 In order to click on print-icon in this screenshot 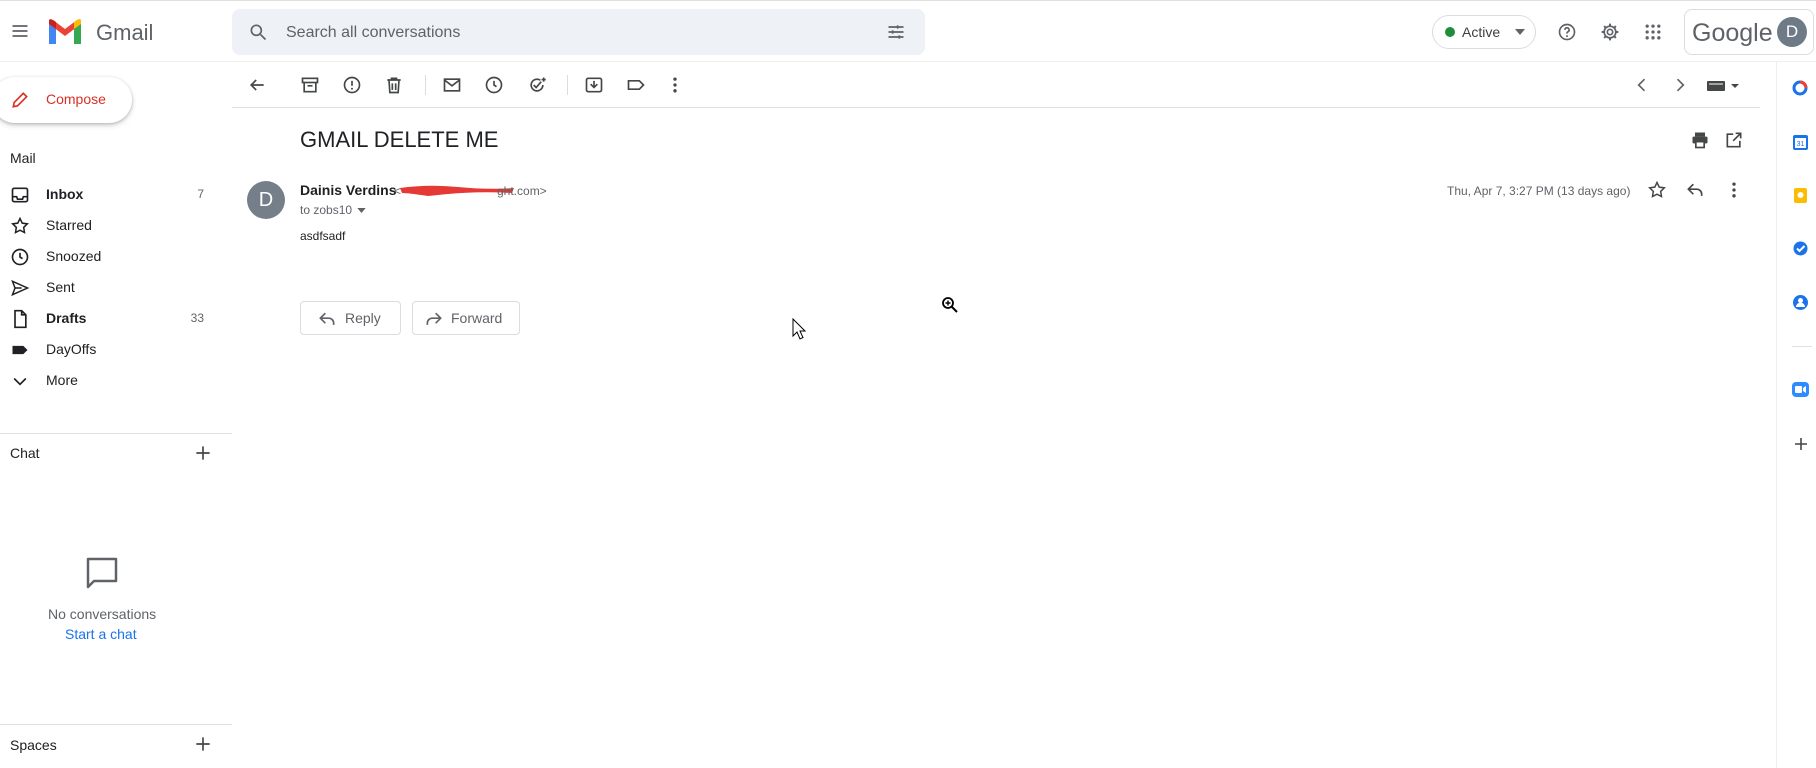, I will do `click(1700, 140)`.